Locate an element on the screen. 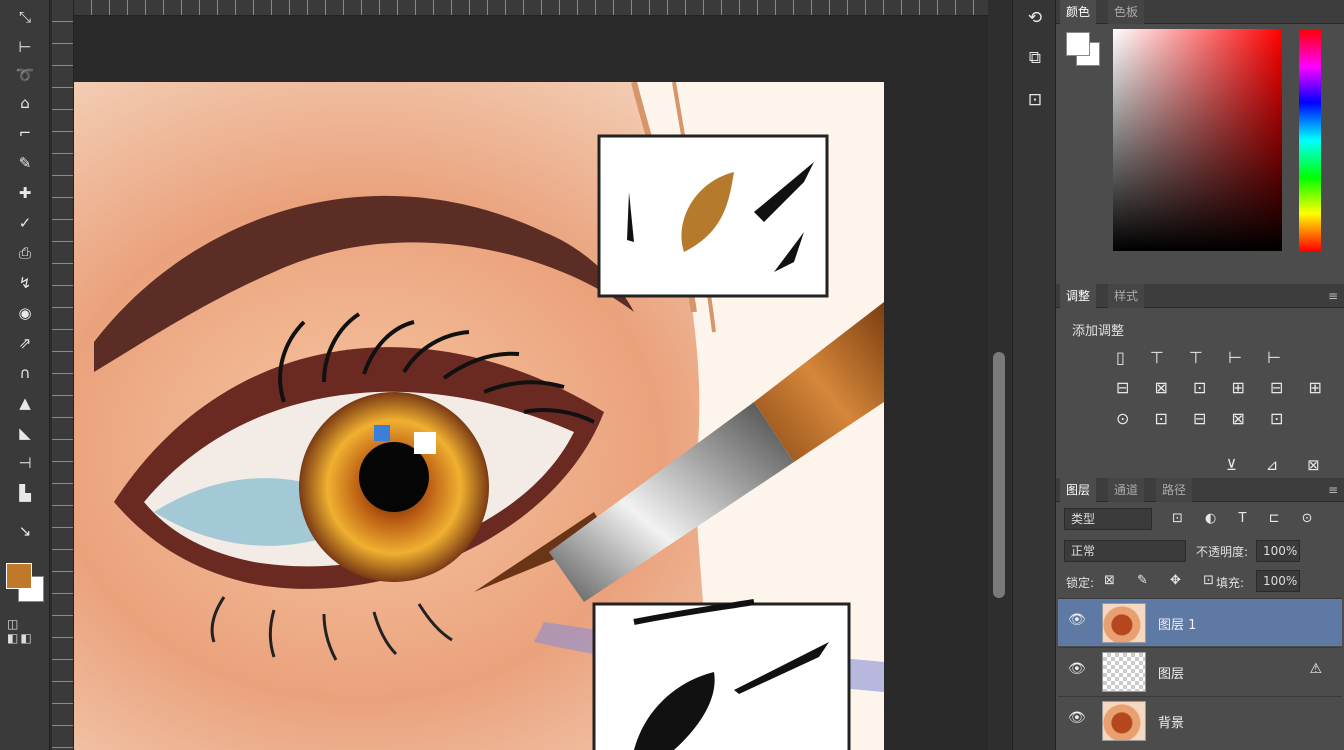  adjustment-icons-row-1: ▯ ⊤ ⊤ ⊢ ⊢ is located at coordinates (1203, 357).